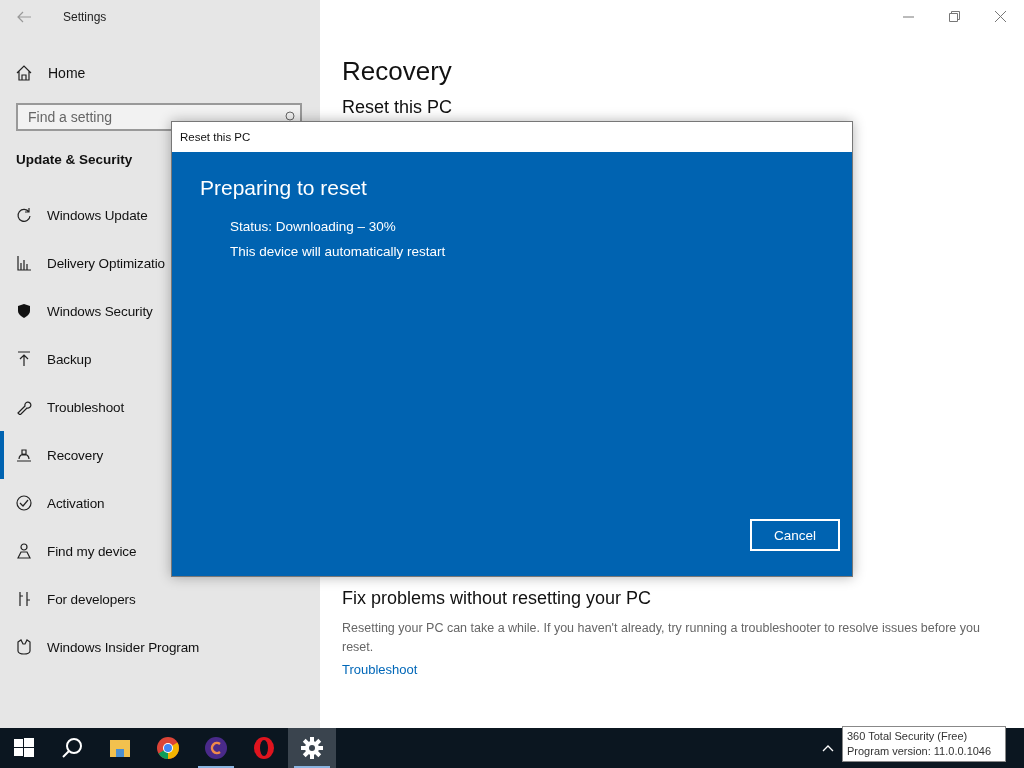 The width and height of the screenshot is (1024, 768). What do you see at coordinates (160, 407) in the screenshot?
I see `sidebar-item: Troubleshoot` at bounding box center [160, 407].